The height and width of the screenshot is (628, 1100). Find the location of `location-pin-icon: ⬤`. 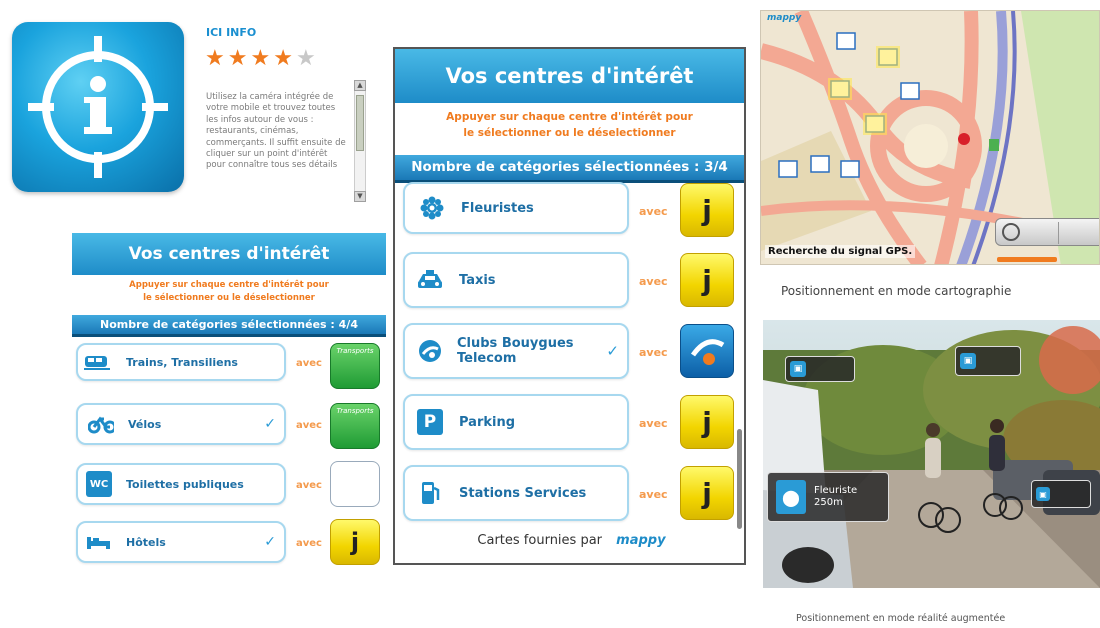

location-pin-icon: ⬤ is located at coordinates (791, 497).